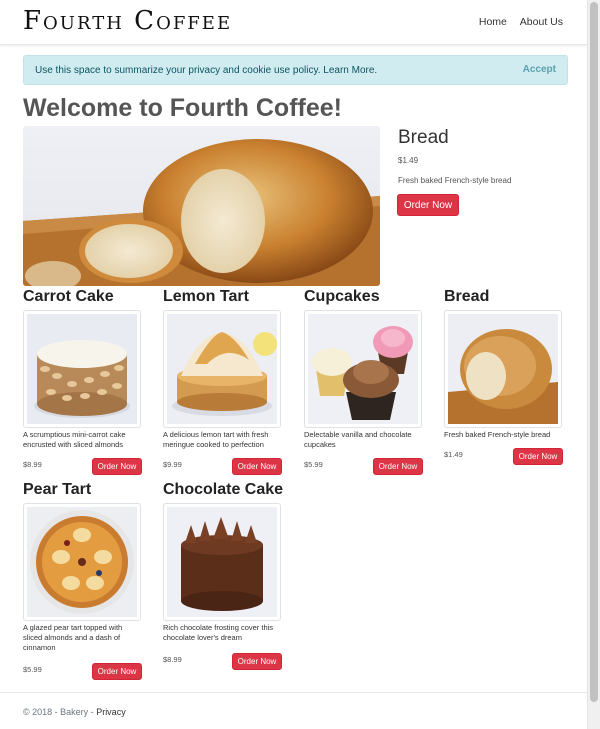 The width and height of the screenshot is (600, 729). I want to click on product-price: $9.99, so click(172, 464).